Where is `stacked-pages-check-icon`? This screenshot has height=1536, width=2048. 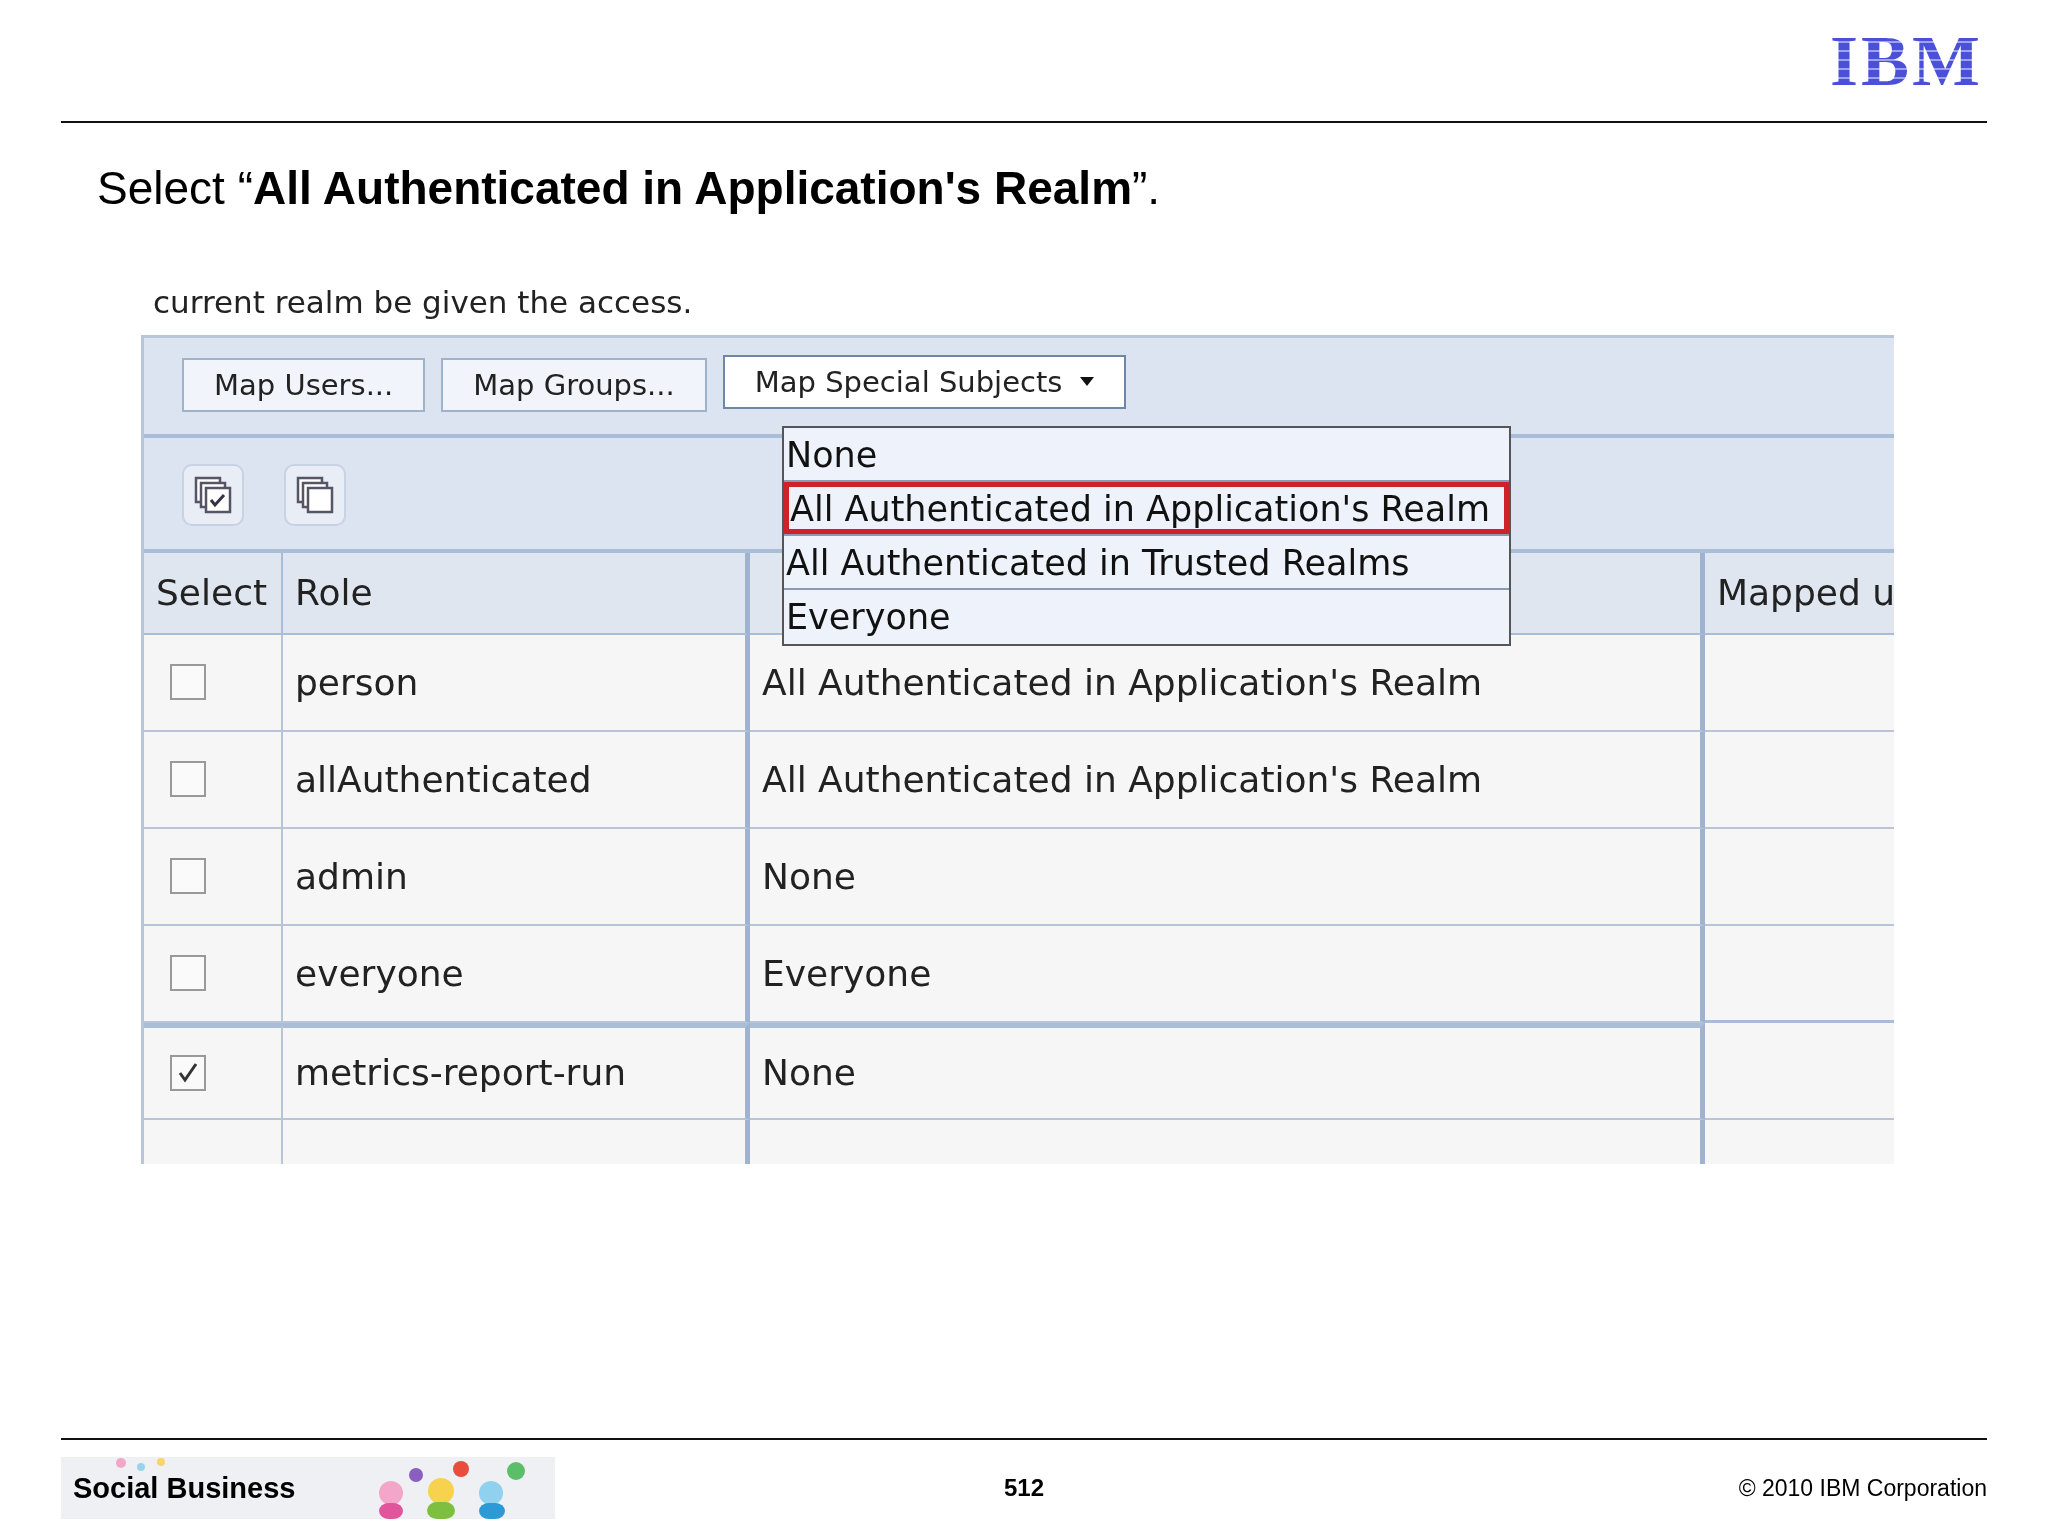 stacked-pages-check-icon is located at coordinates (213, 494).